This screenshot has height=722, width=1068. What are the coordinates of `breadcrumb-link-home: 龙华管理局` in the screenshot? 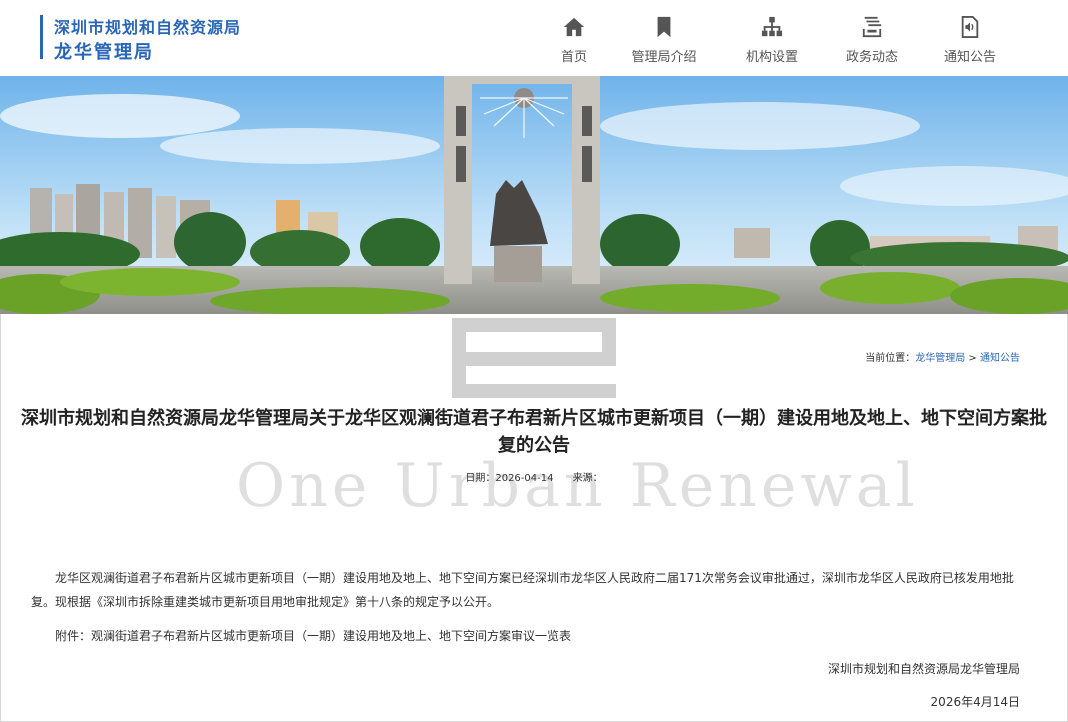 It's located at (940, 358).